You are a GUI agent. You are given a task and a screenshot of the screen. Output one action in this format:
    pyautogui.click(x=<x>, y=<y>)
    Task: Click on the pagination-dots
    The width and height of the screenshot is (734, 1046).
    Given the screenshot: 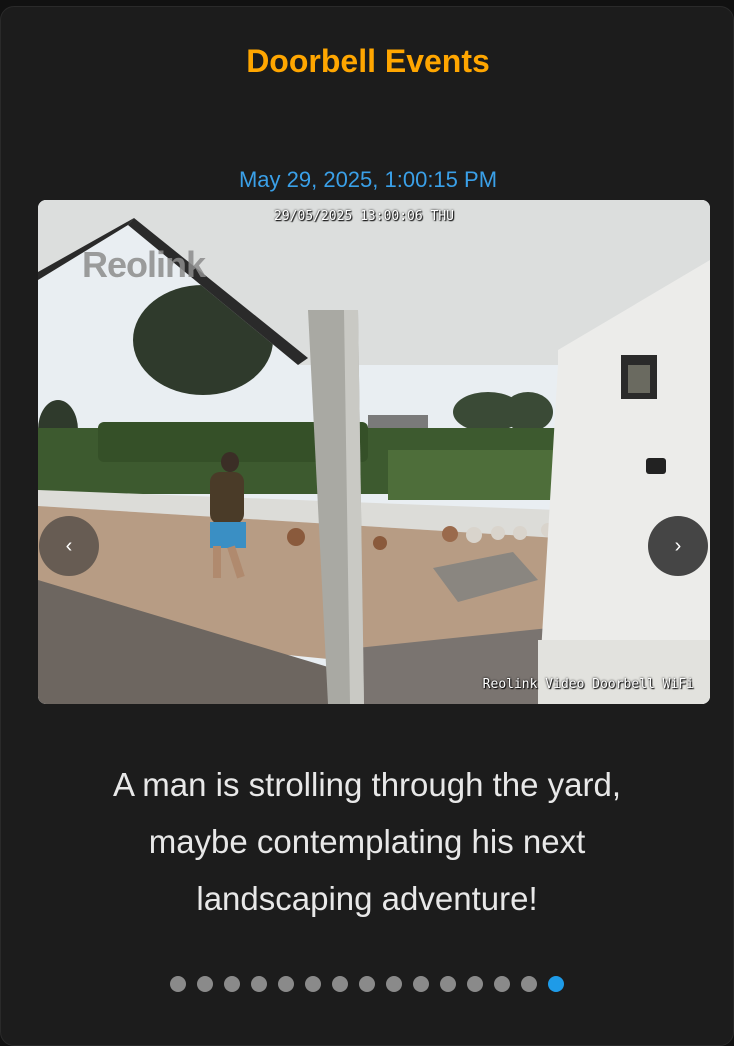 What is the action you would take?
    pyautogui.click(x=367, y=984)
    